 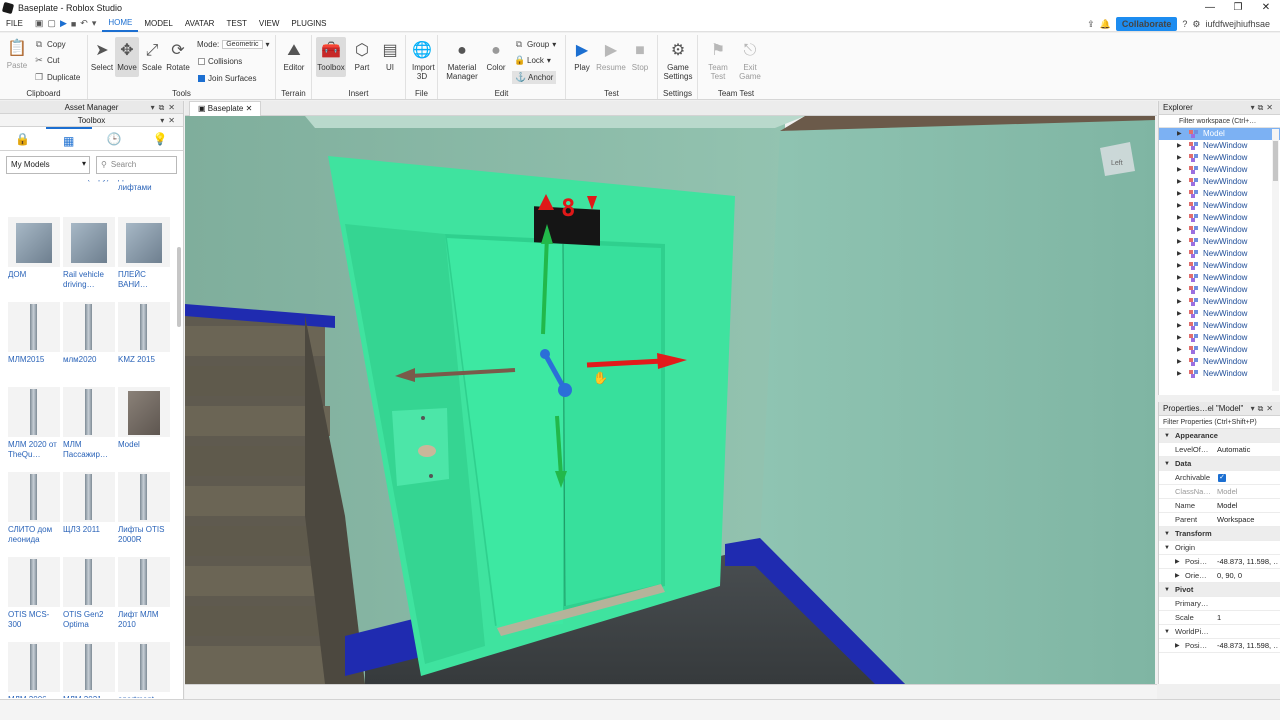 What do you see at coordinates (145, 509) in the screenshot?
I see `asset-item: Лифты OTIS 2000R` at bounding box center [145, 509].